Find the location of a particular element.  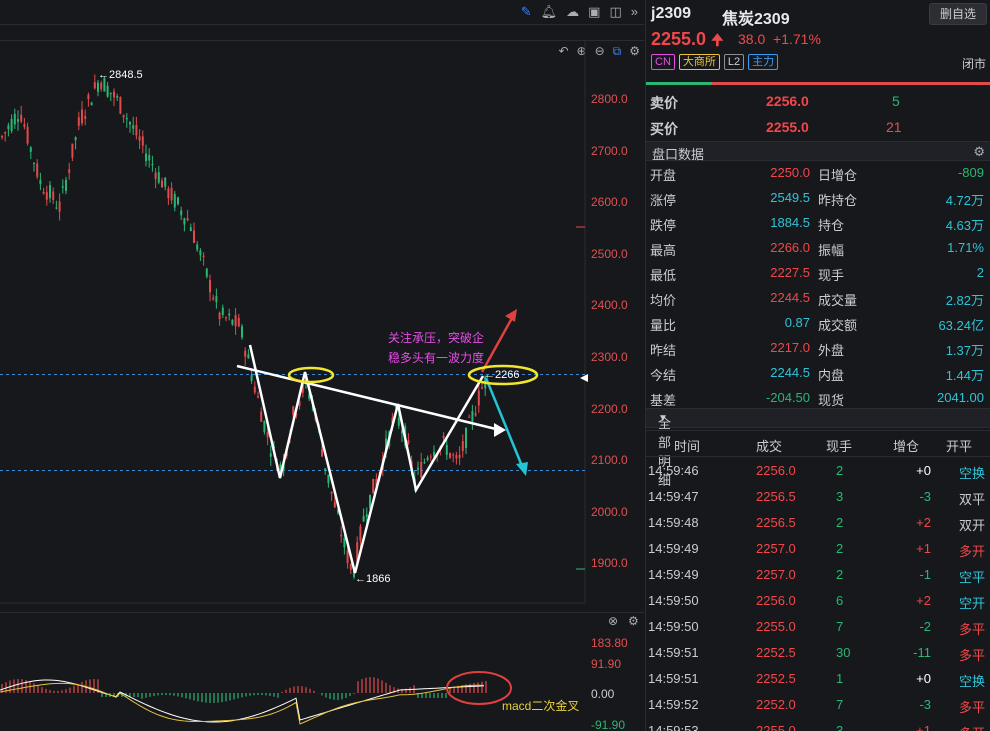

high-tag-value: 2848.5 is located at coordinates (126, 75).